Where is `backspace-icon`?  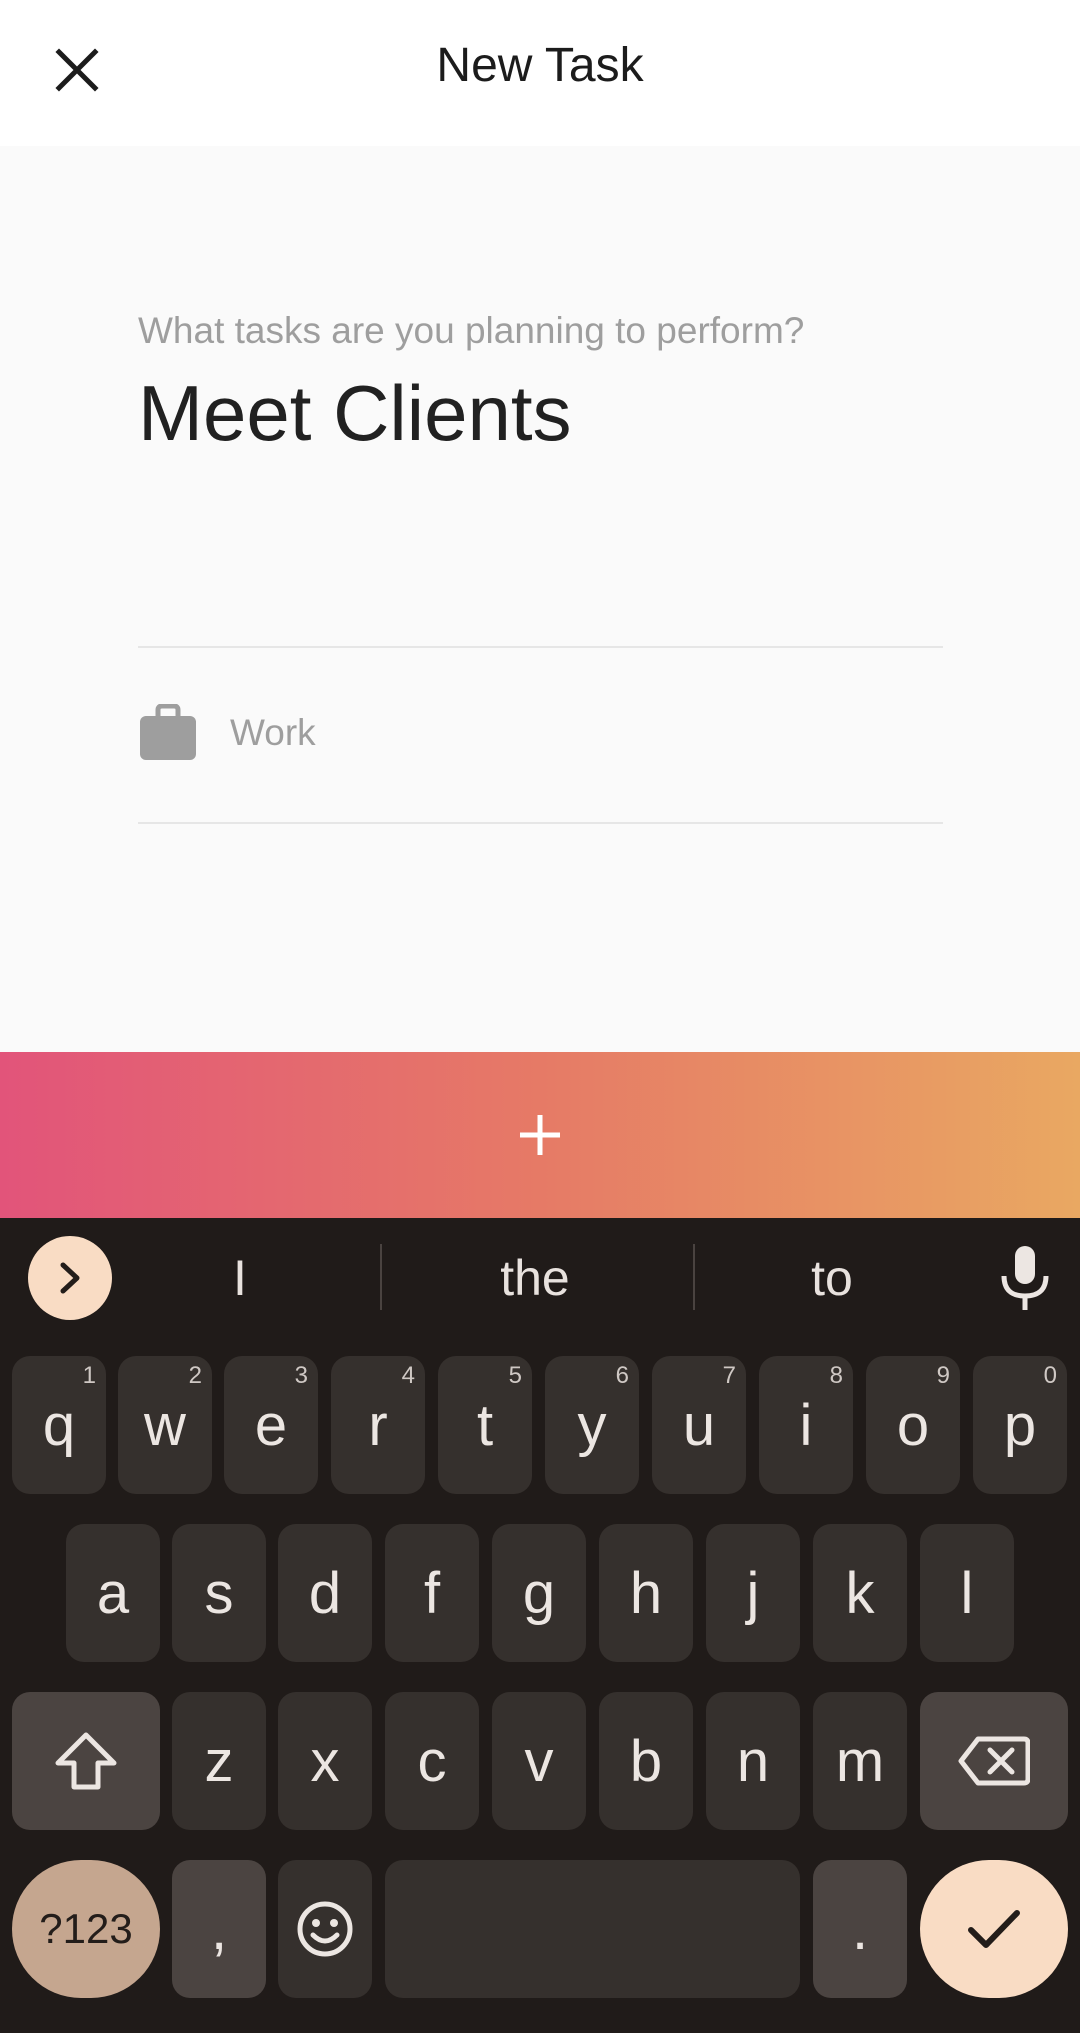 backspace-icon is located at coordinates (994, 1761).